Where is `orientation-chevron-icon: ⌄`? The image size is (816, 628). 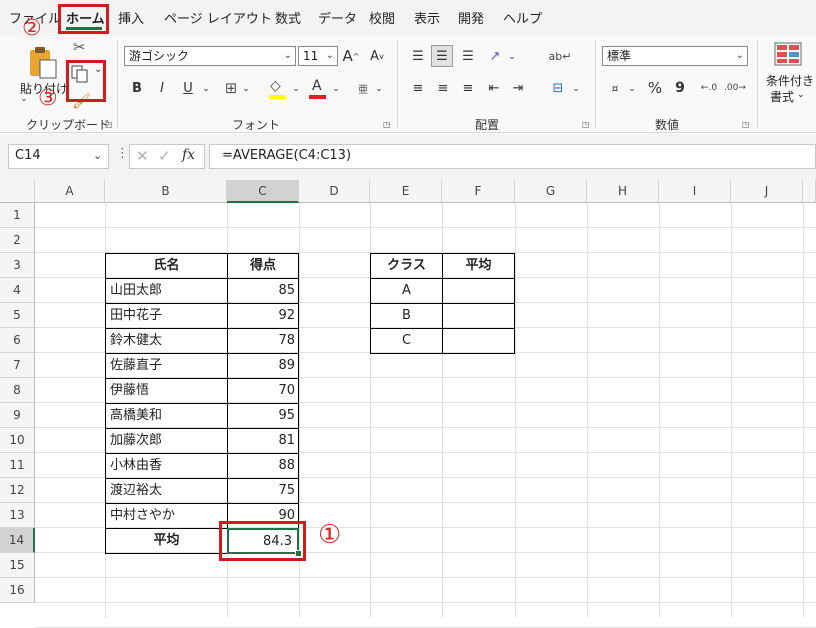
orientation-chevron-icon: ⌄ is located at coordinates (512, 57).